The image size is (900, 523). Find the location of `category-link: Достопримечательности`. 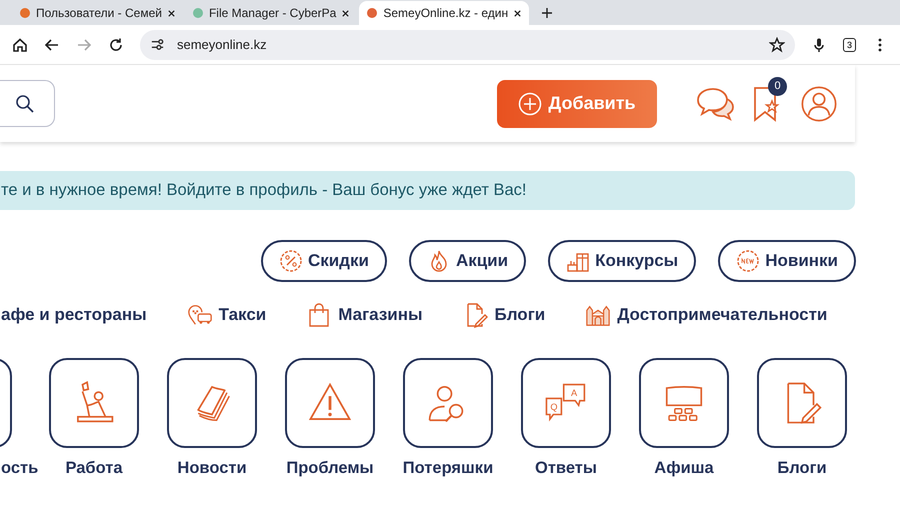

category-link: Достопримечательности is located at coordinates (722, 315).